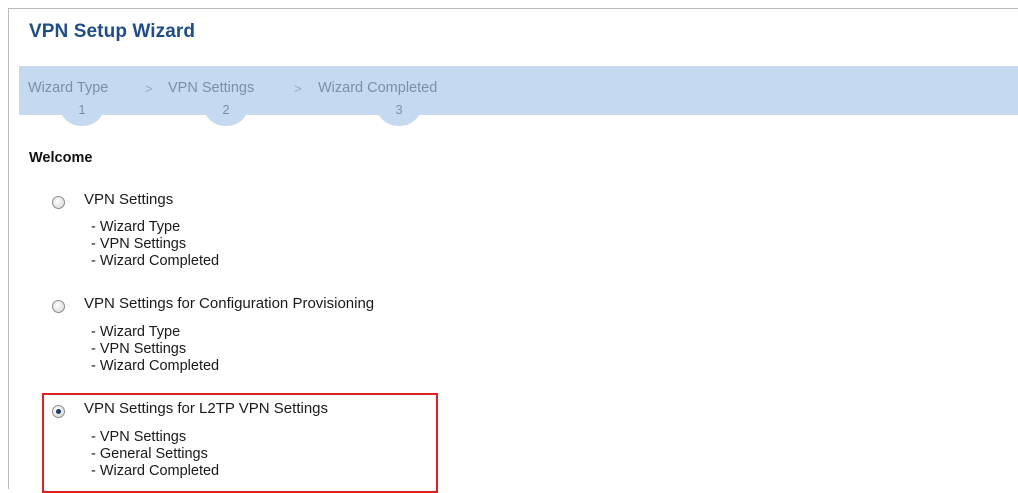 This screenshot has width=1018, height=493. Describe the element at coordinates (378, 88) in the screenshot. I see `step-wizard-completed: Wizard Completed` at that location.